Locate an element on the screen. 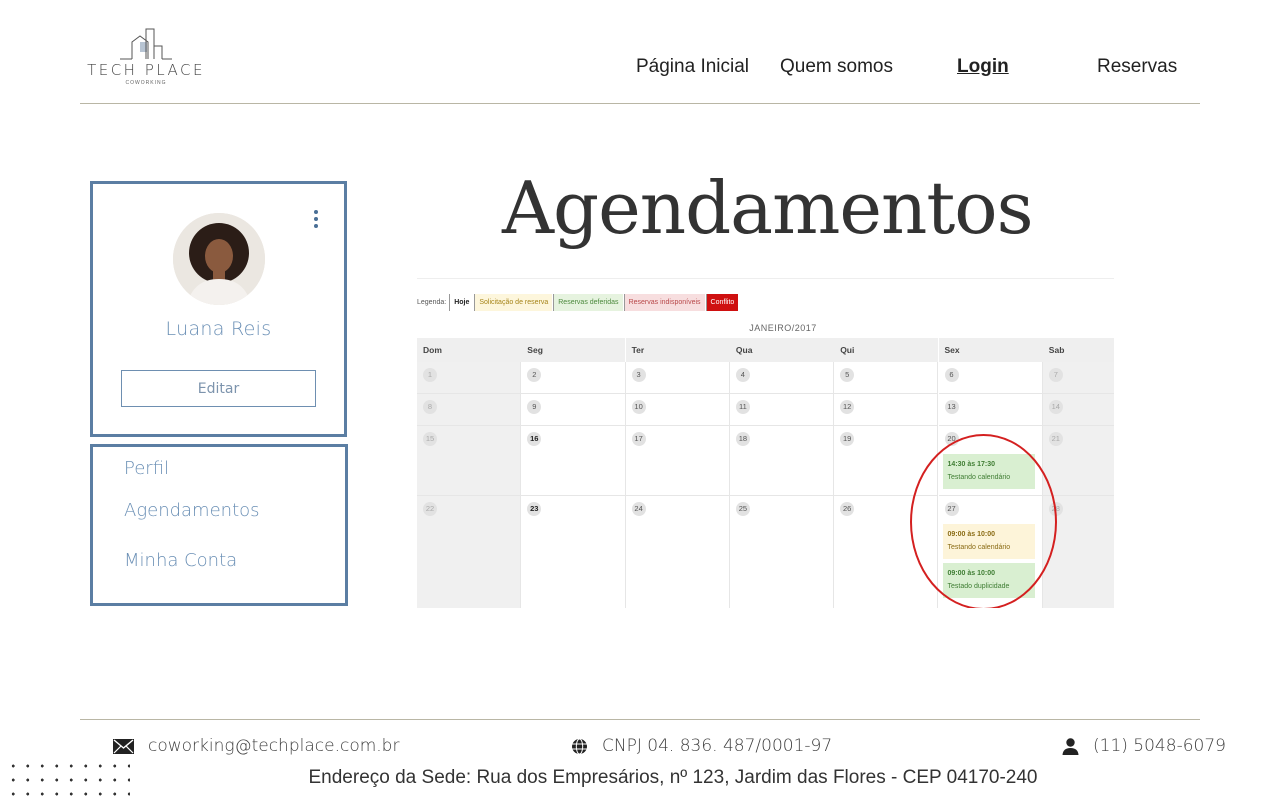  footer-email-text: coworking@techplace.com.br is located at coordinates (274, 746).